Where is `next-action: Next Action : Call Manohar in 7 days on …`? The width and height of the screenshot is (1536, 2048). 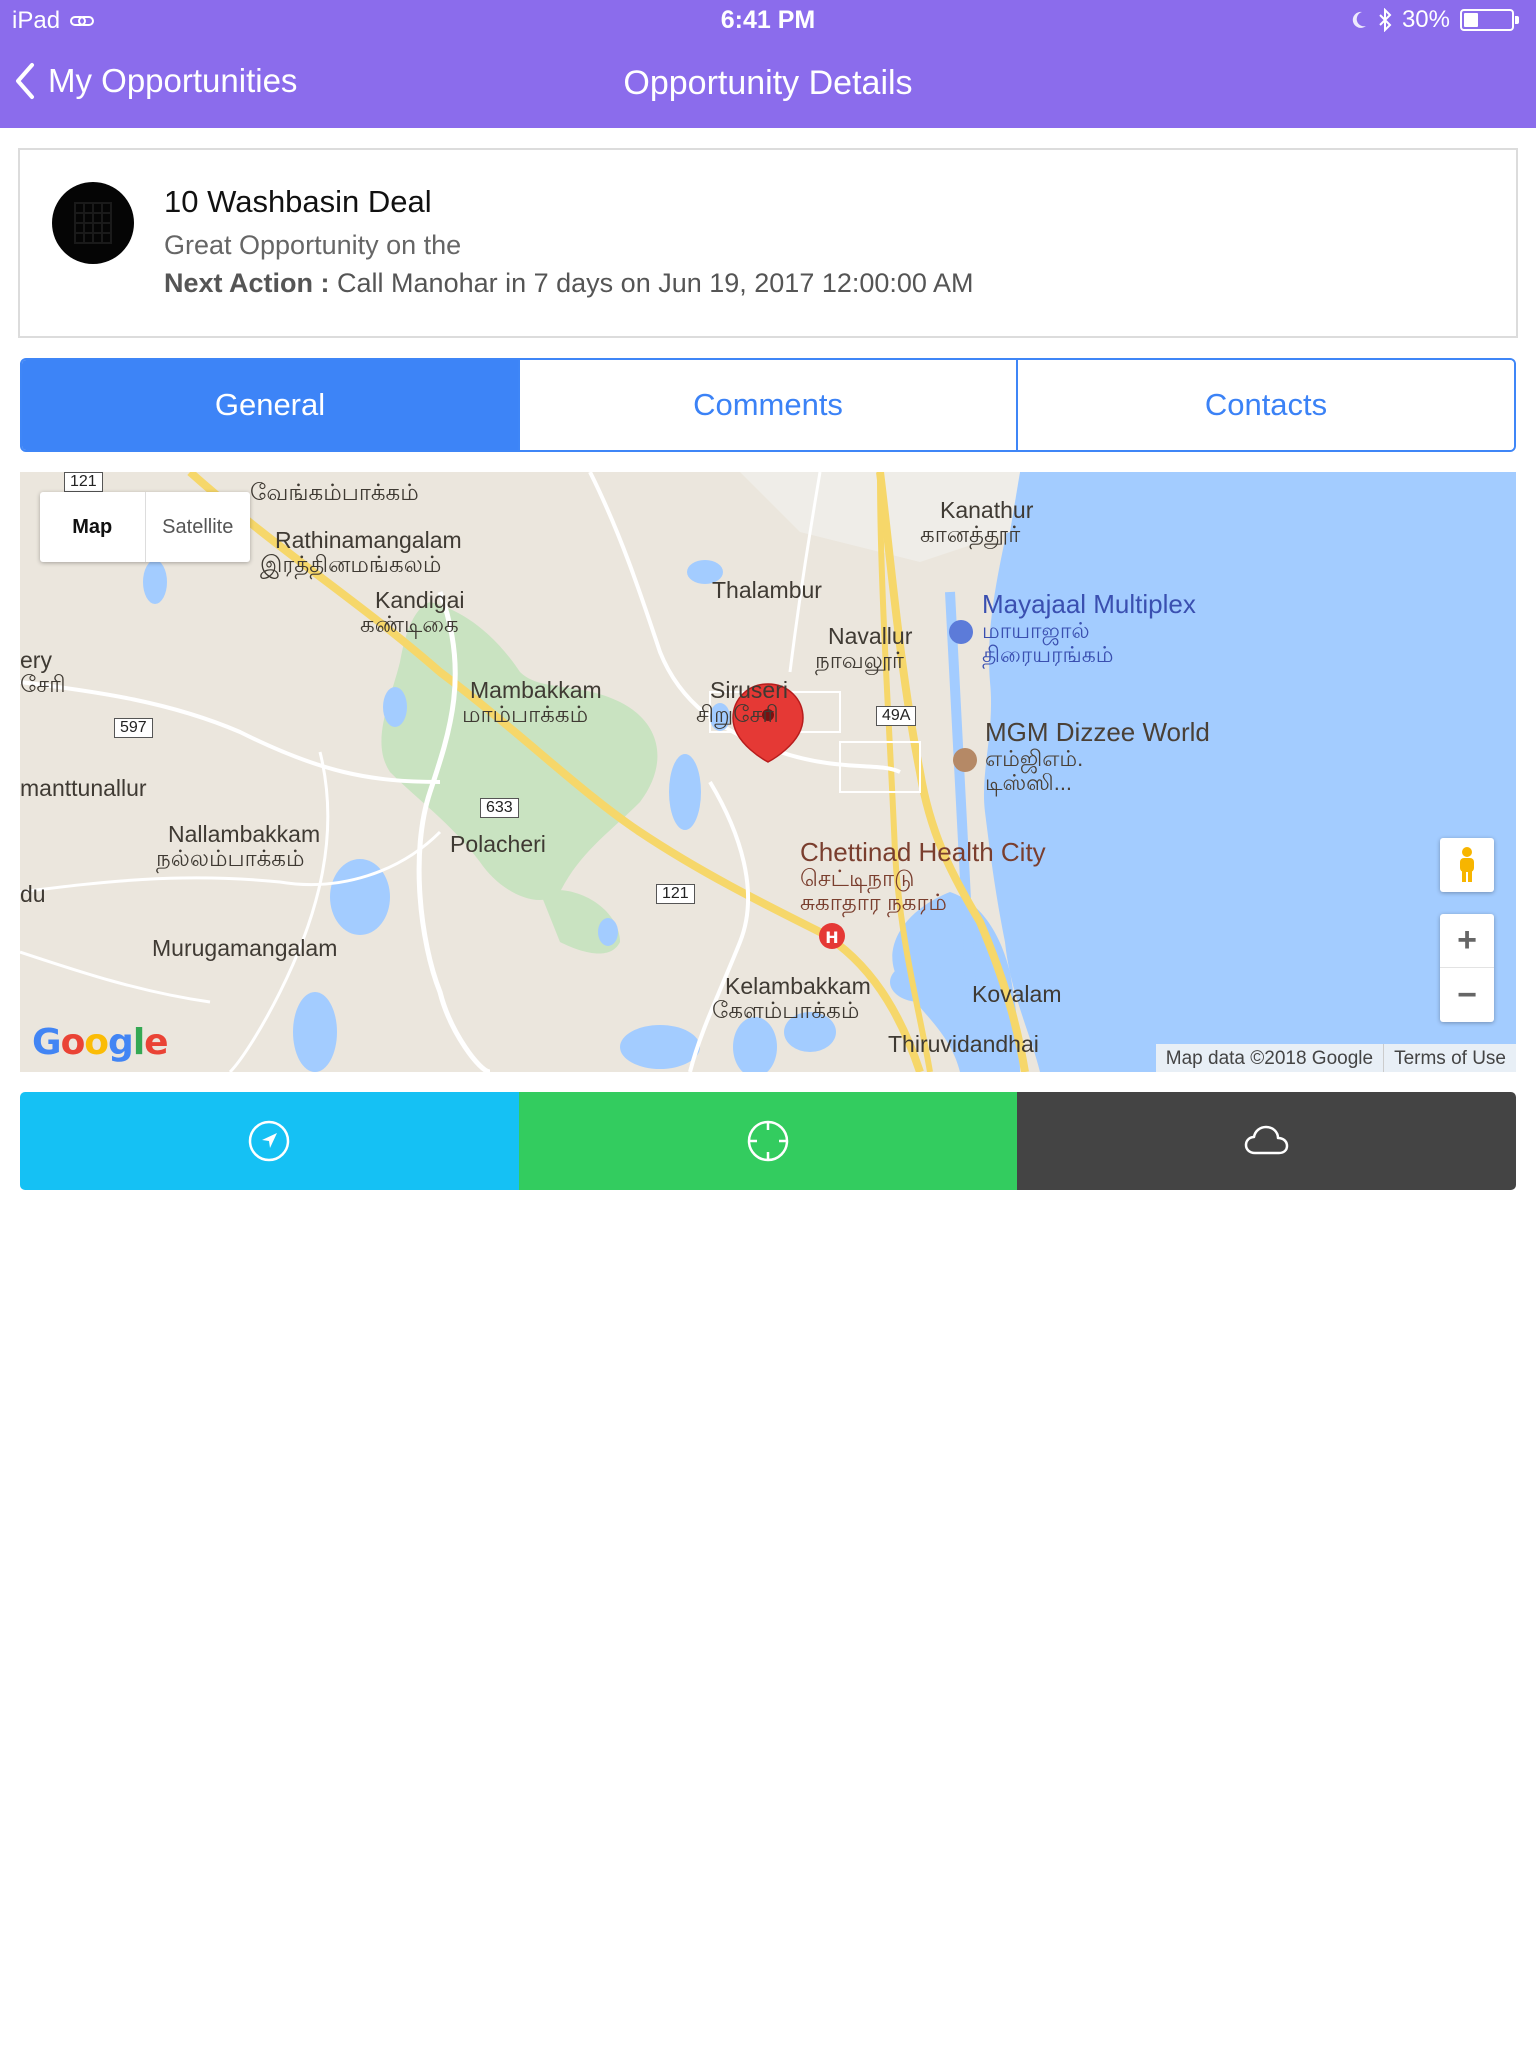
next-action: Next Action : Call Manohar in 7 days on … is located at coordinates (568, 283).